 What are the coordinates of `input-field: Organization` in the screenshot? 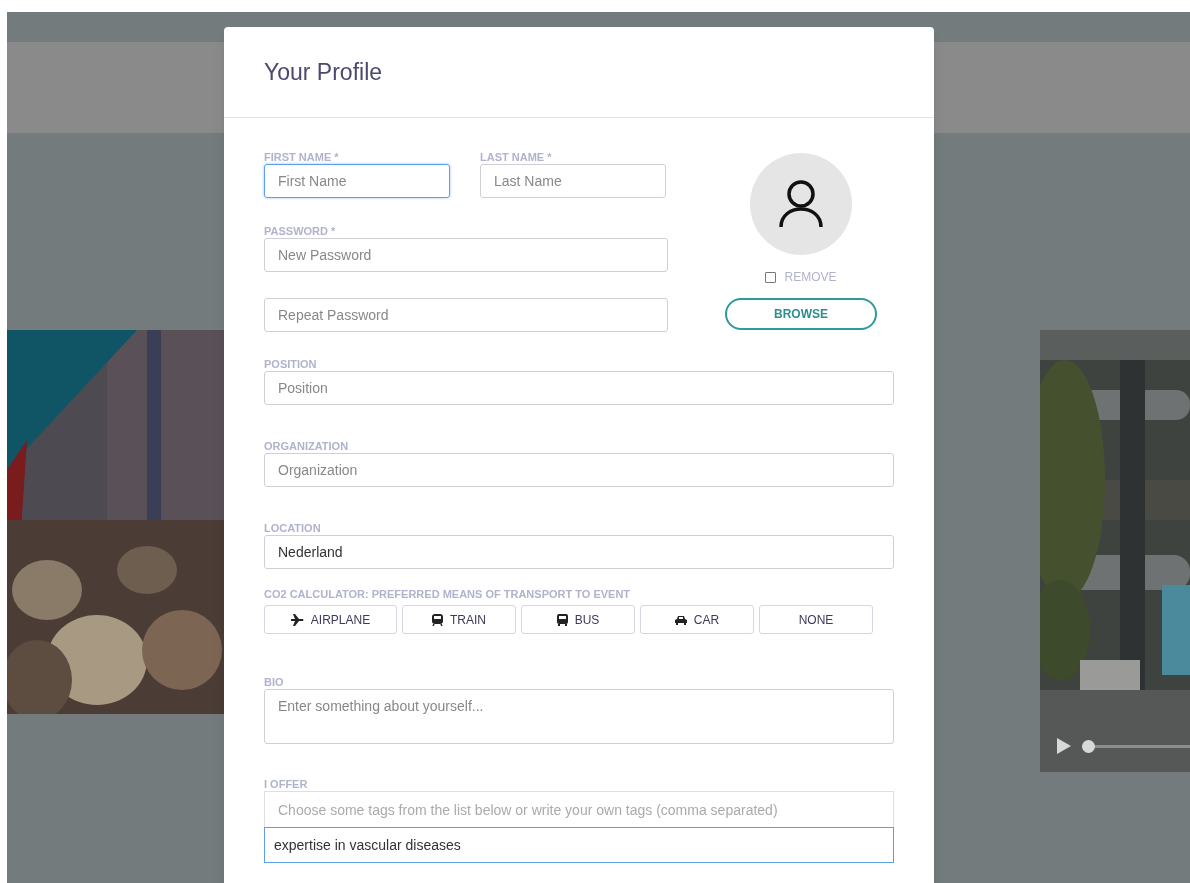 It's located at (579, 470).